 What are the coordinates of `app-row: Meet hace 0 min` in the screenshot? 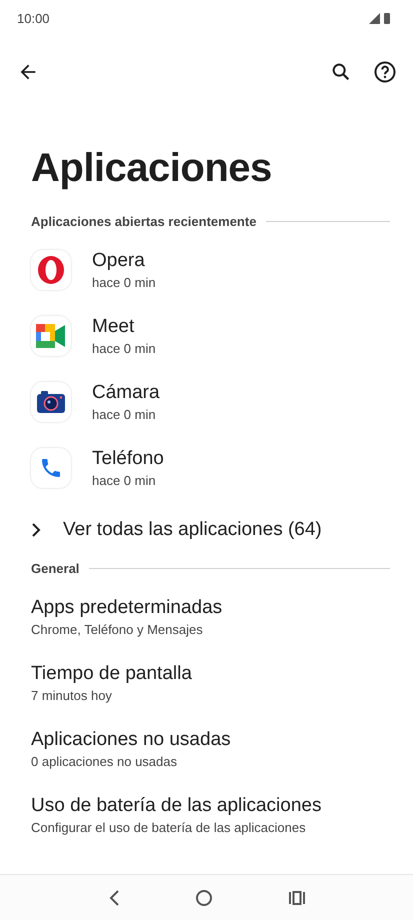 It's located at (206, 336).